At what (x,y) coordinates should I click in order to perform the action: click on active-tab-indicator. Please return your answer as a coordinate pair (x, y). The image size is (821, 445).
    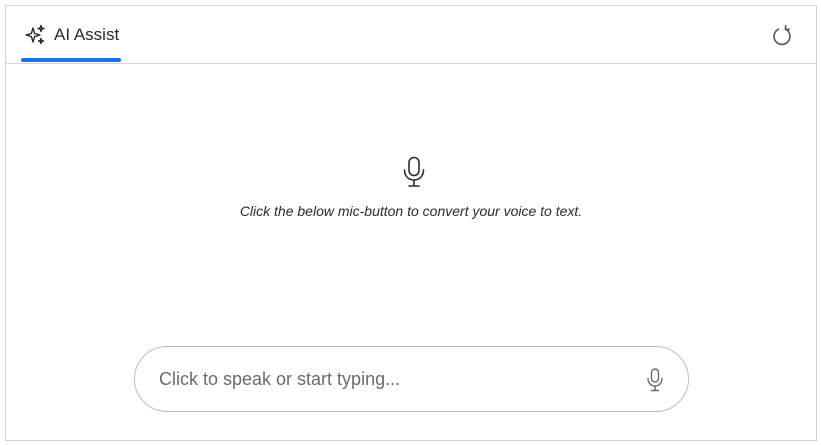
    Looking at the image, I should click on (71, 60).